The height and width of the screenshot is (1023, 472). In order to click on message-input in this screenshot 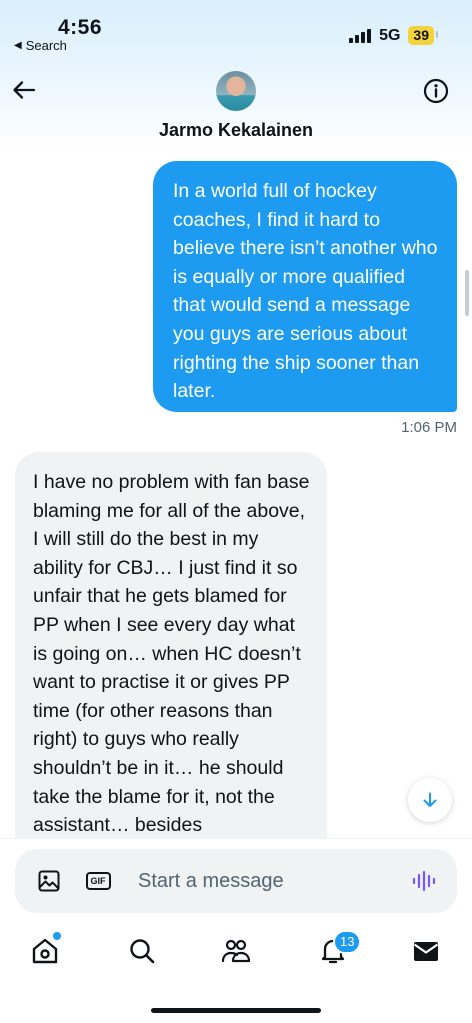, I will do `click(268, 881)`.